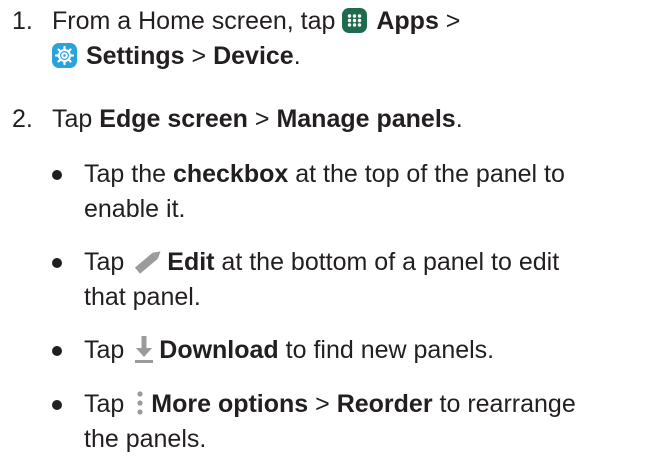  What do you see at coordinates (64, 55) in the screenshot?
I see `settings-icon` at bounding box center [64, 55].